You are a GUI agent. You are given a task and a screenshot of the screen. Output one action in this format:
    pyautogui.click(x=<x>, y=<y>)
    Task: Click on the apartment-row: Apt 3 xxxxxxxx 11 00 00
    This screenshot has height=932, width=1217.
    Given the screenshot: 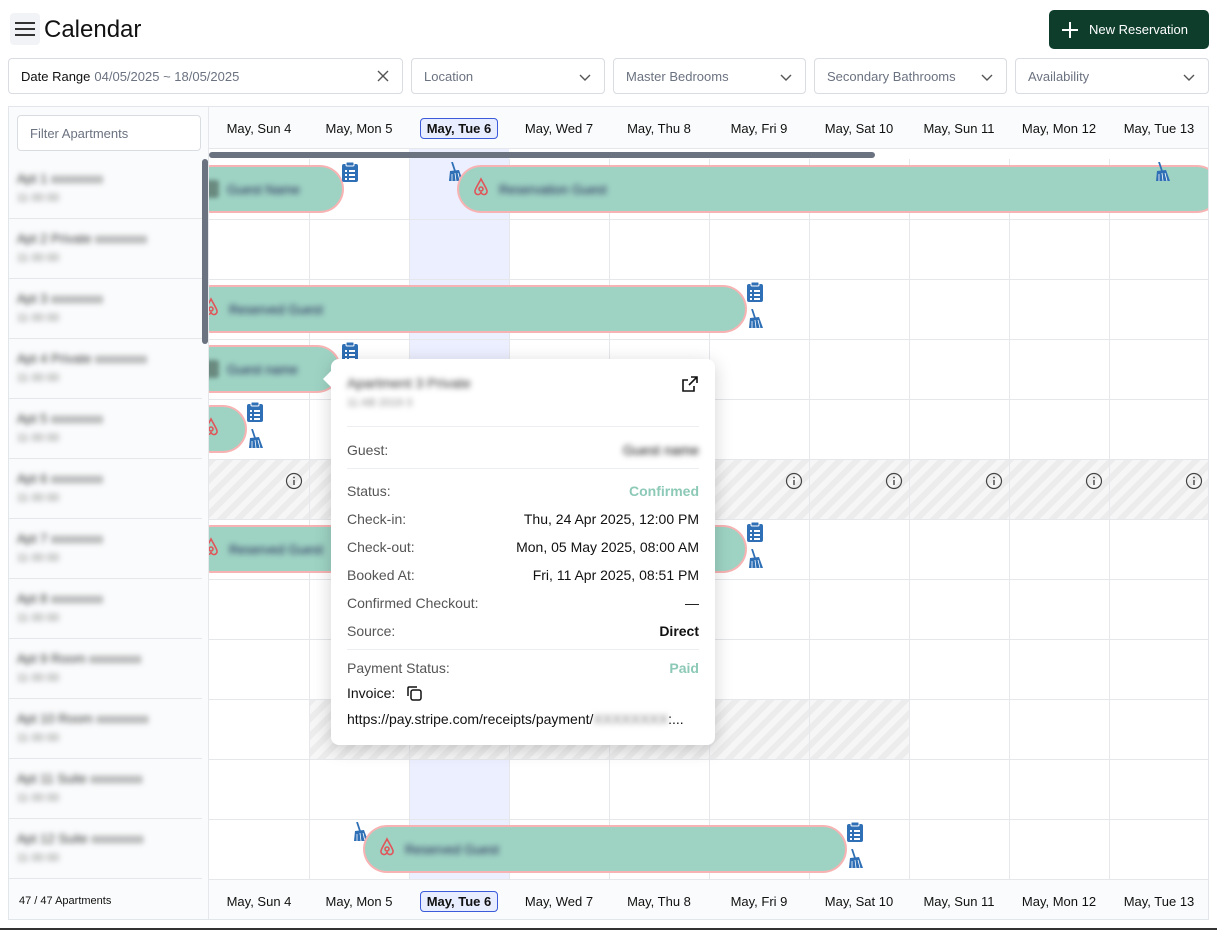 What is the action you would take?
    pyautogui.click(x=105, y=309)
    